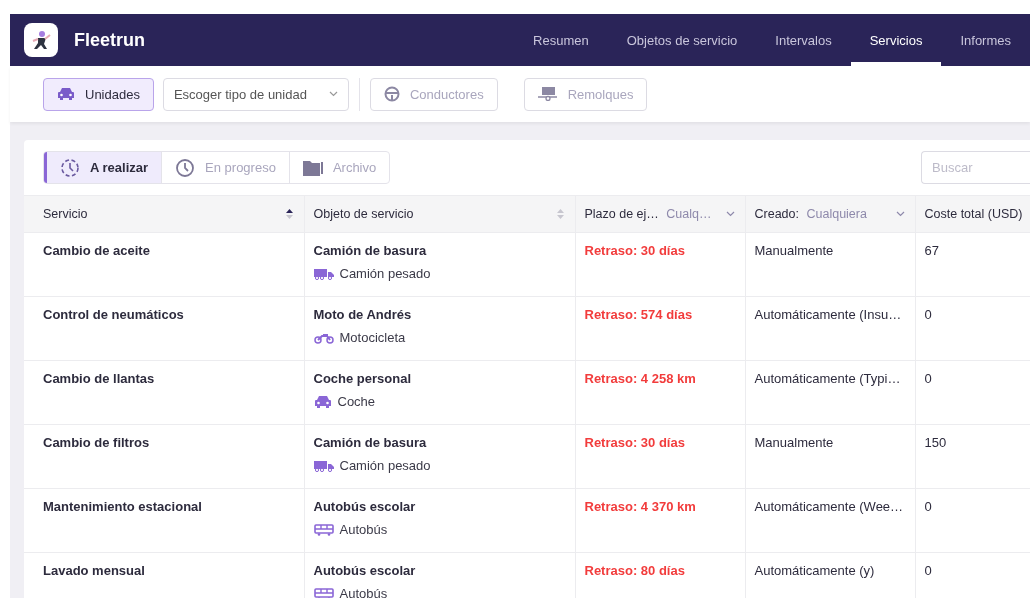 This screenshot has width=1030, height=598. I want to click on steering-wheel-icon, so click(391, 94).